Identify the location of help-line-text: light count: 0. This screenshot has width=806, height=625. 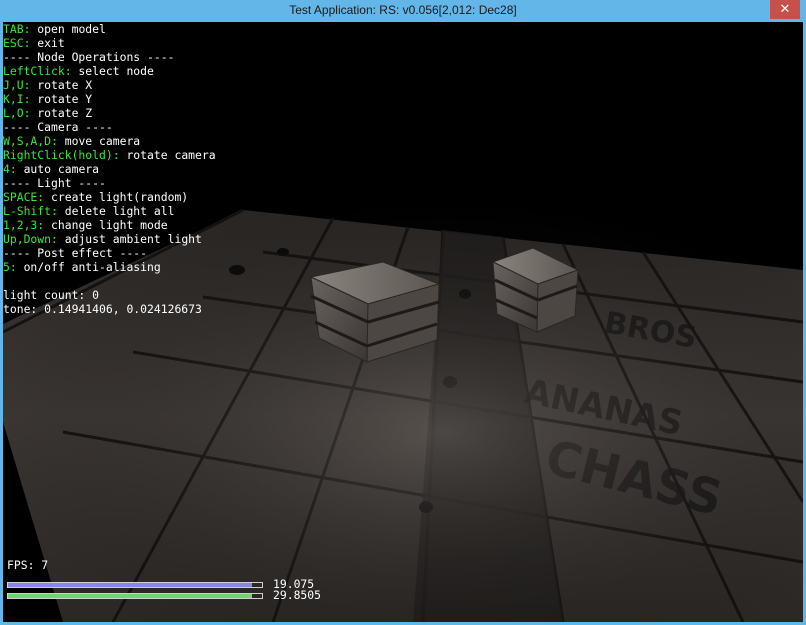
(51, 295).